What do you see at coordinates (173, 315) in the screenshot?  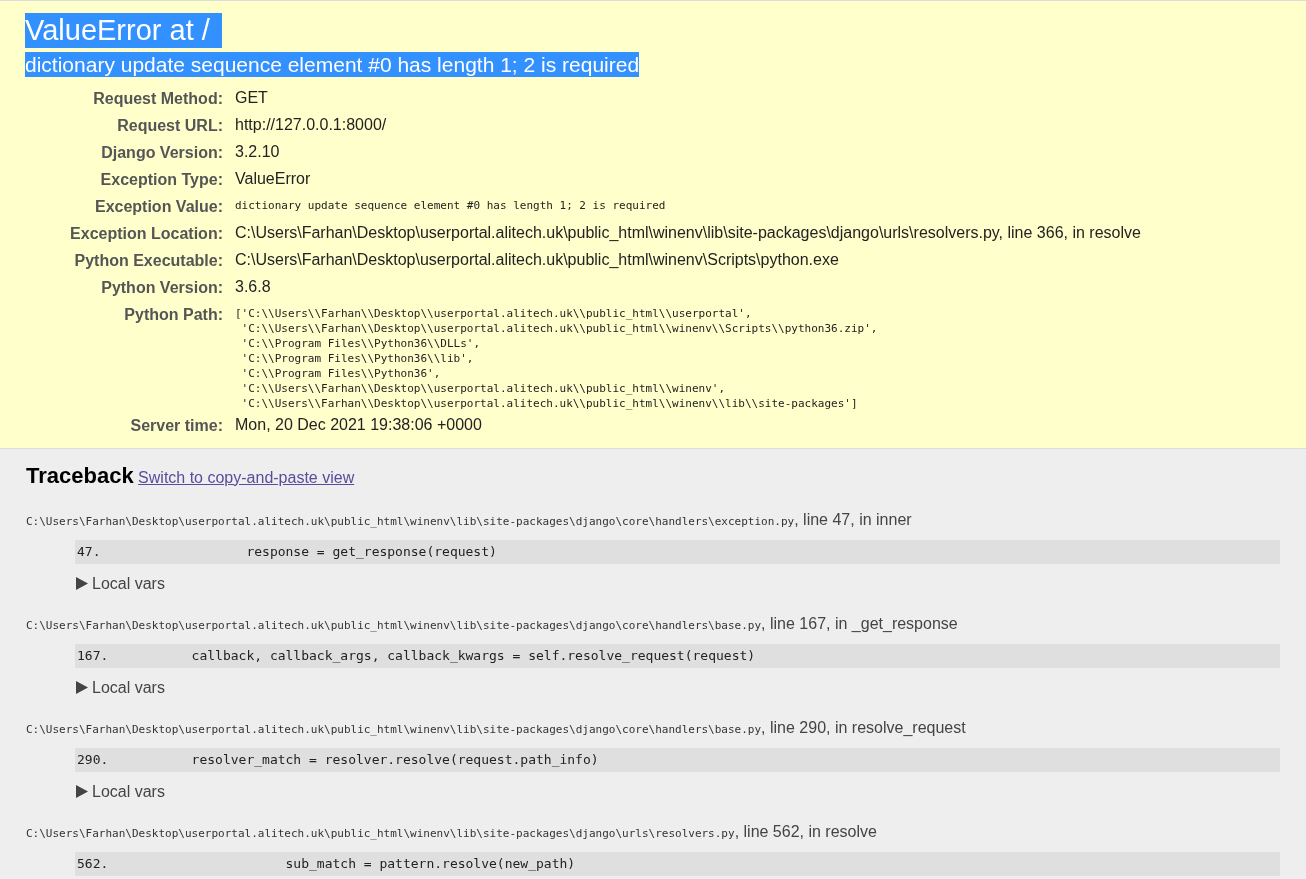 I see `field-label: Python Path:` at bounding box center [173, 315].